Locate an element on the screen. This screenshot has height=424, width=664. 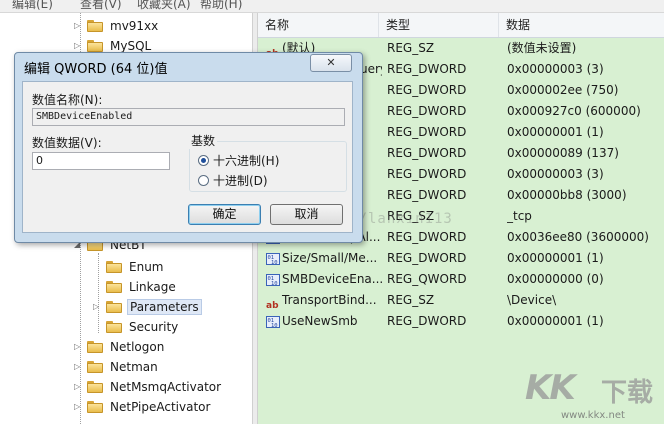
string-value-icon: ab is located at coordinates (272, 305).